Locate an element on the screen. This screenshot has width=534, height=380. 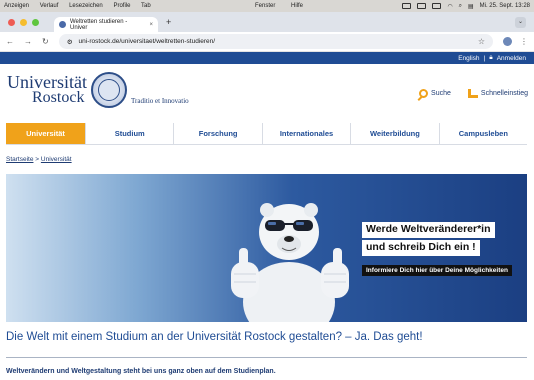
menu-item-hilfe: Hilfe is located at coordinates (297, 6).